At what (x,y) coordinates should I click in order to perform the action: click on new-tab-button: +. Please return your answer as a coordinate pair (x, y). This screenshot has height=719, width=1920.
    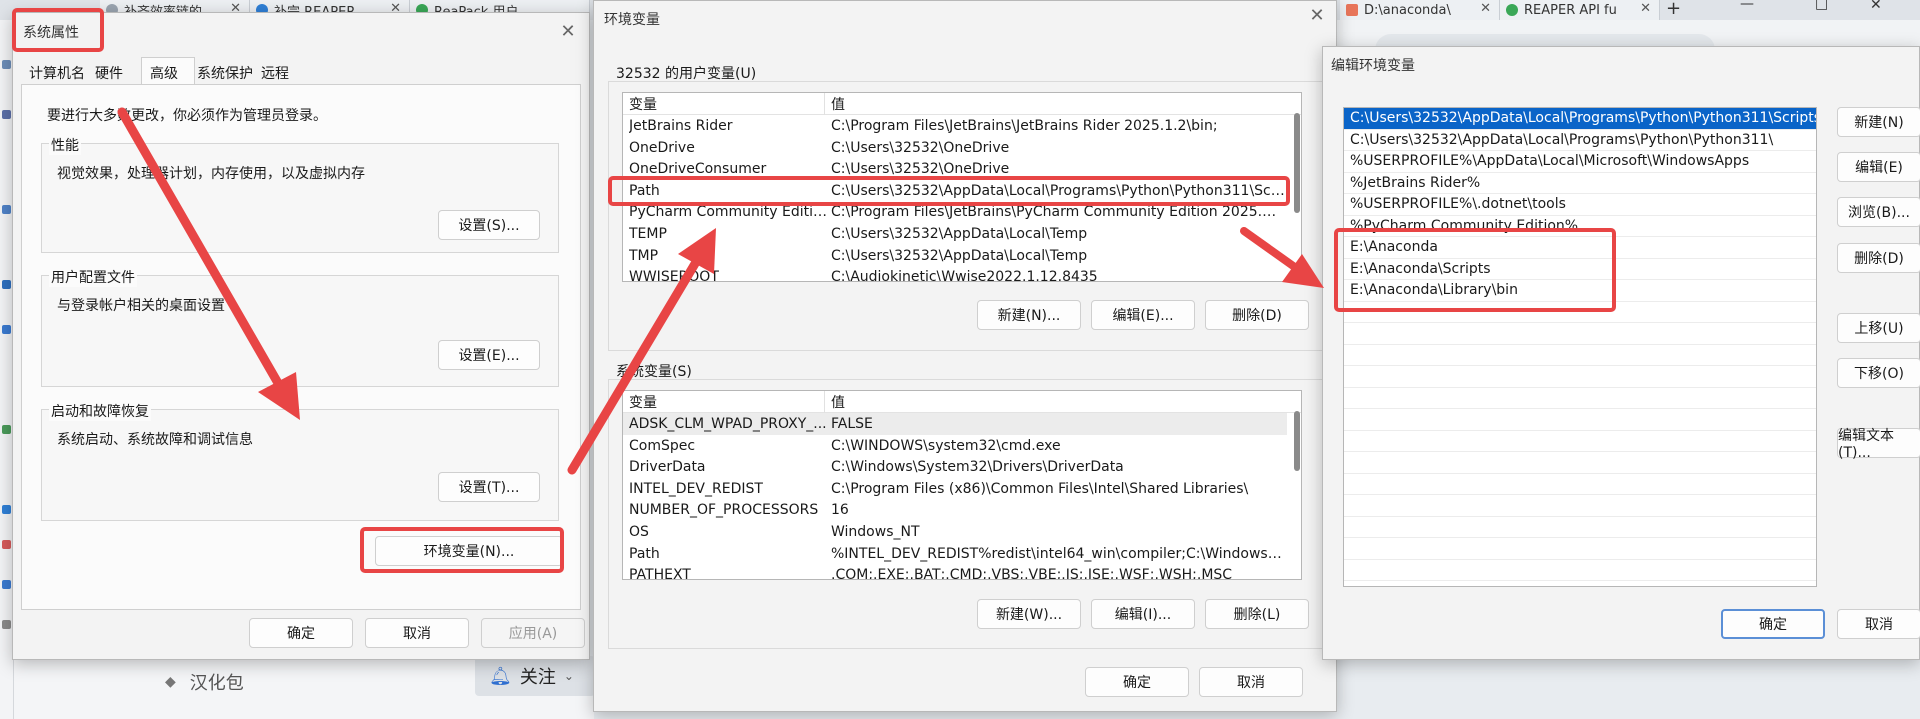
    Looking at the image, I should click on (1673, 9).